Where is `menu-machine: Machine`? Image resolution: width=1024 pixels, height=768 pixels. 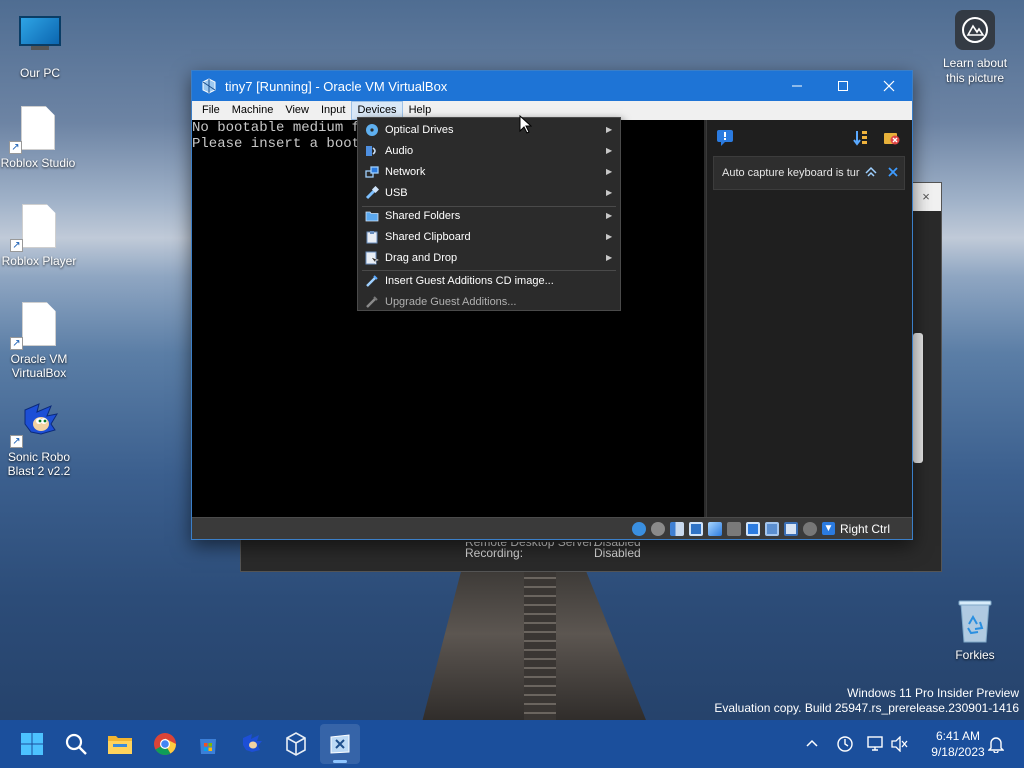
menu-machine: Machine is located at coordinates (253, 110).